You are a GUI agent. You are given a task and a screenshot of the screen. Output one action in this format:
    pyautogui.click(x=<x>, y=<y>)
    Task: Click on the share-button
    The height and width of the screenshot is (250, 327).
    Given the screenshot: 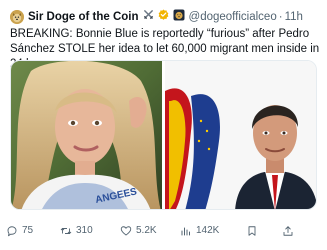 What is the action you would take?
    pyautogui.click(x=288, y=231)
    